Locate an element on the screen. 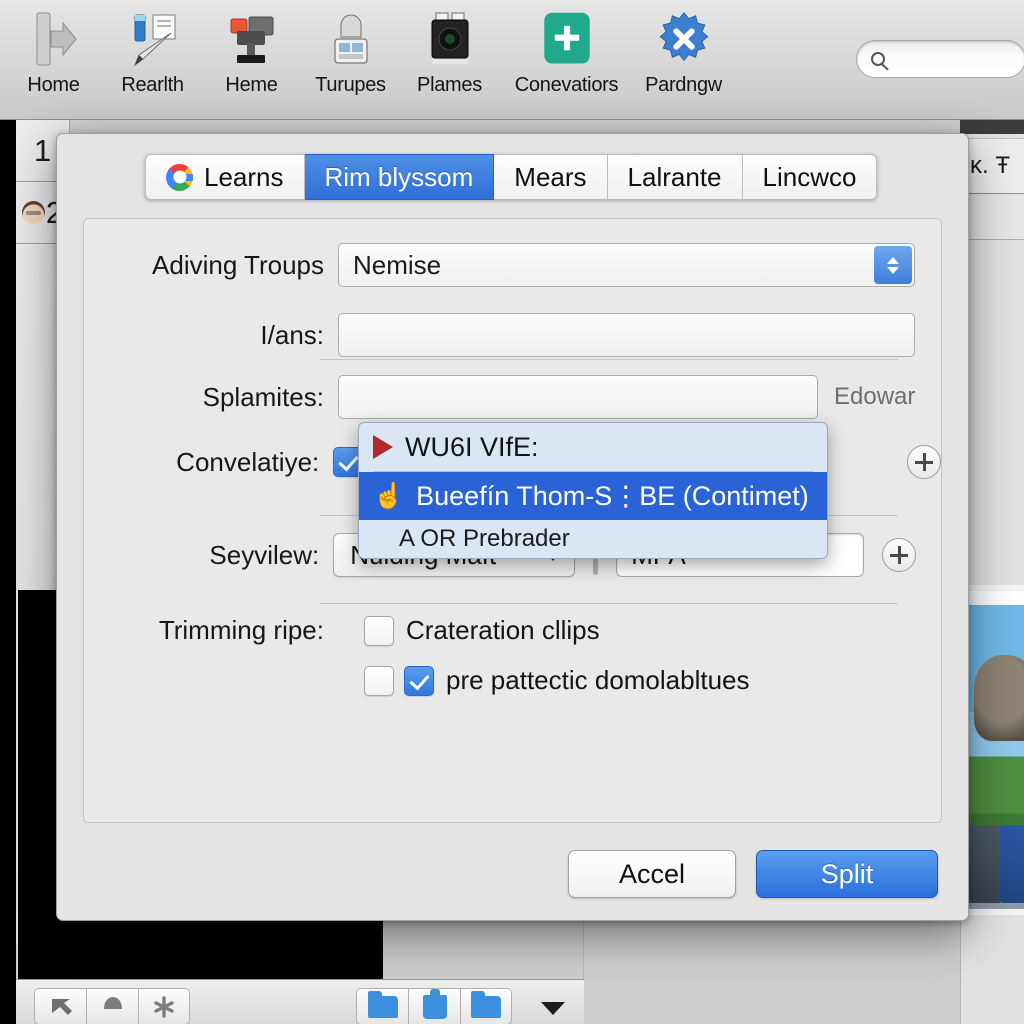  toolbar-item-conevatiors: Conevatiors is located at coordinates (566, 51).